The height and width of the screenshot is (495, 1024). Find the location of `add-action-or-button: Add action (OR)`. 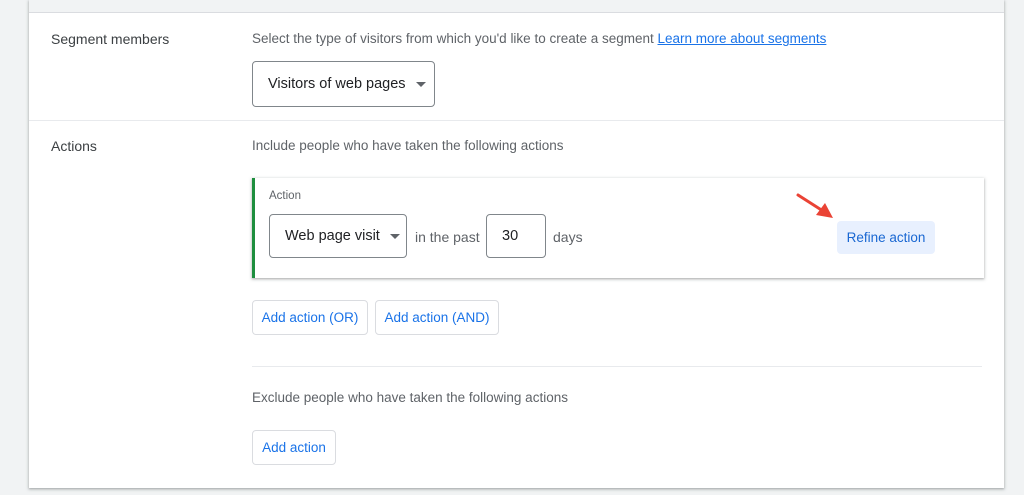

add-action-or-button: Add action (OR) is located at coordinates (310, 317).